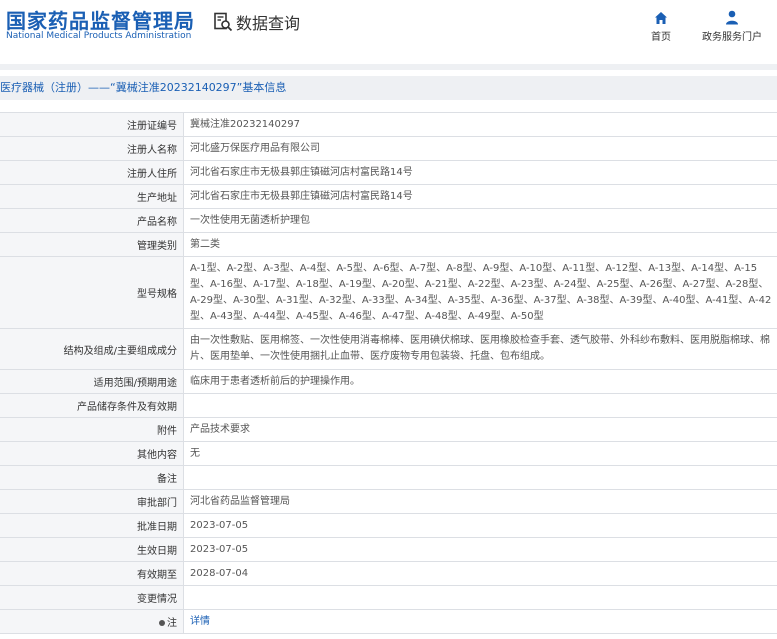 The width and height of the screenshot is (777, 639). I want to click on user-icon, so click(732, 17).